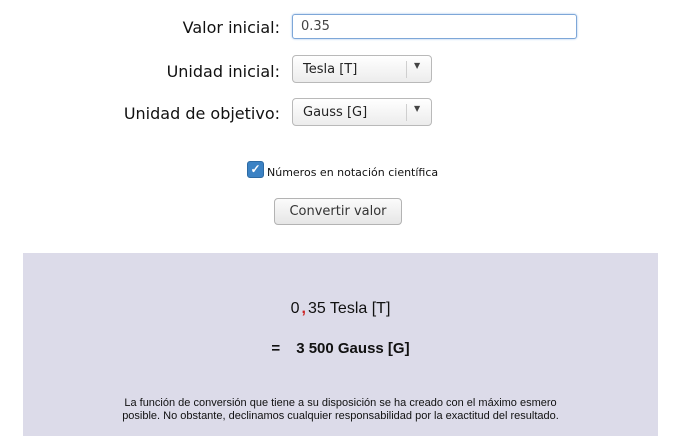  What do you see at coordinates (353, 172) in the screenshot?
I see `notacion-cientifica-label: Números en notación científica` at bounding box center [353, 172].